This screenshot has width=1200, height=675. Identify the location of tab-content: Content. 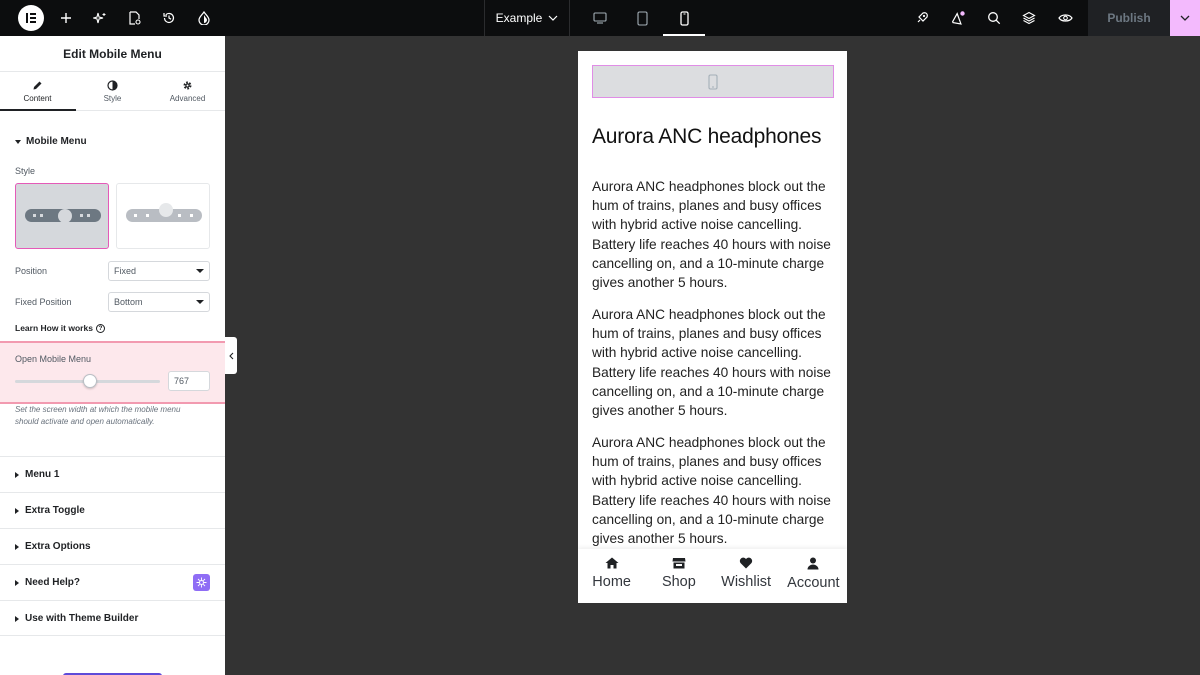
(37, 91).